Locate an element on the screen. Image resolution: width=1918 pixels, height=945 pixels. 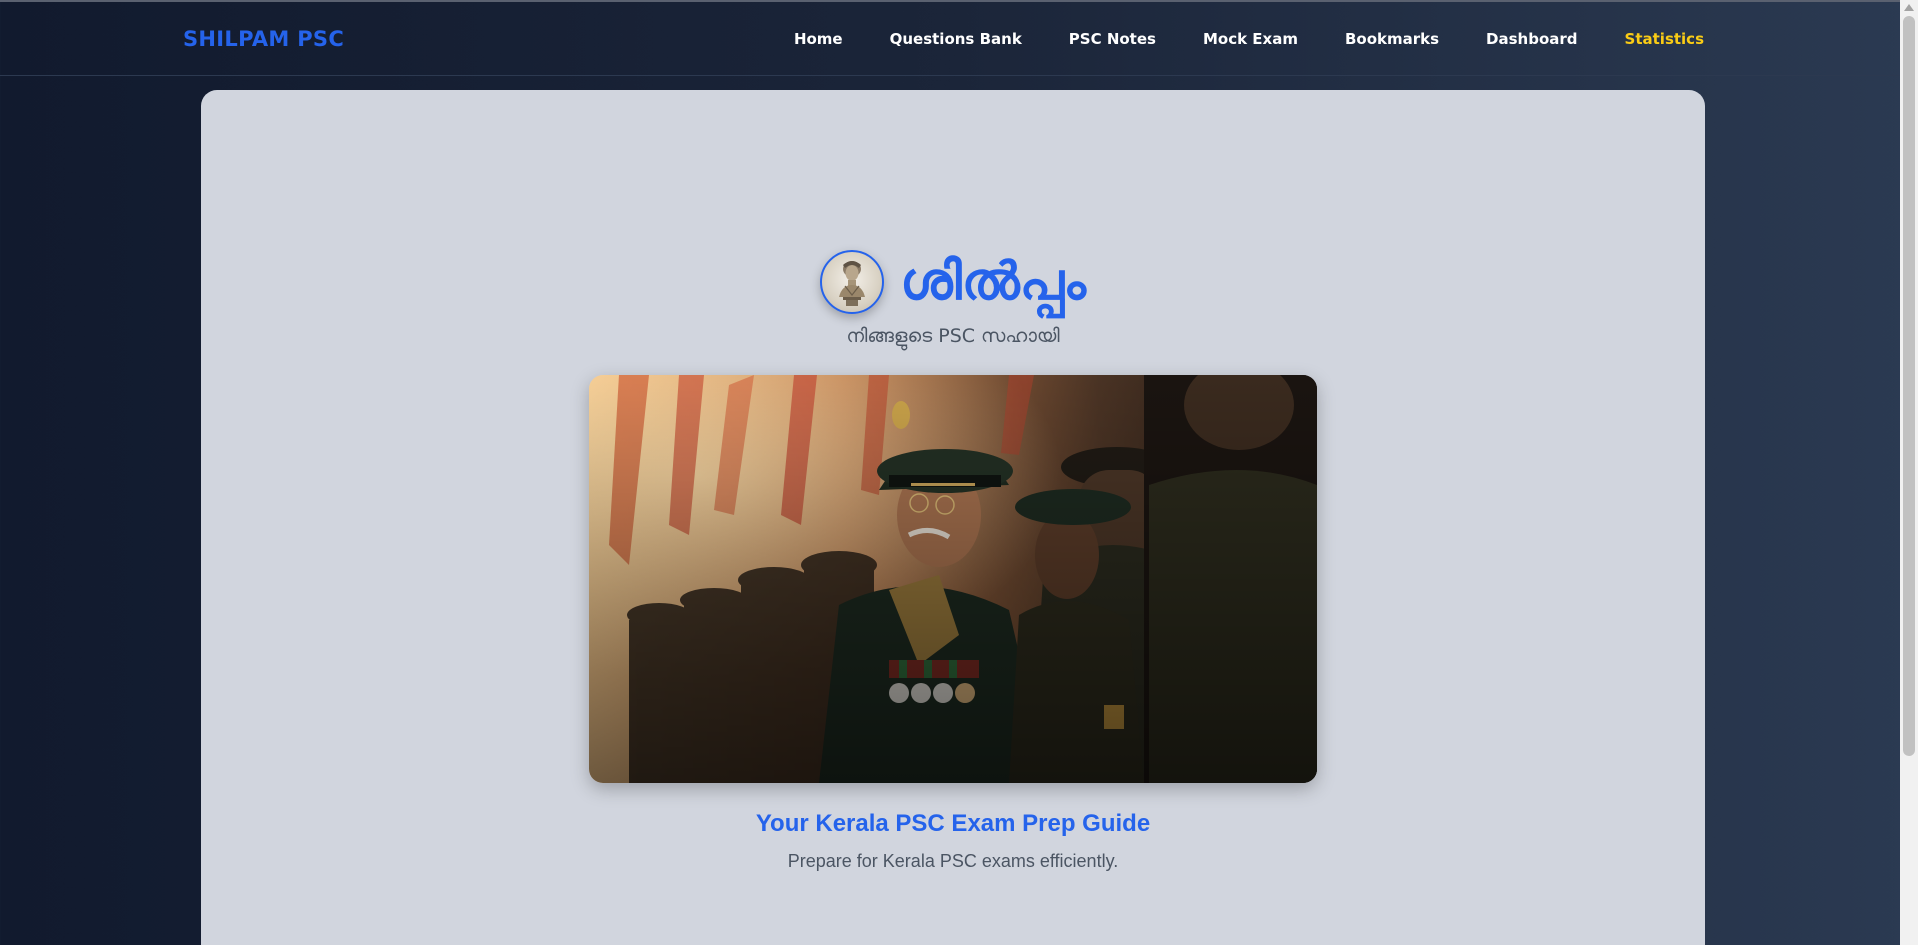
hero-tagline: നിങ്ങളുടെ PSC സഹായി is located at coordinates (953, 336).